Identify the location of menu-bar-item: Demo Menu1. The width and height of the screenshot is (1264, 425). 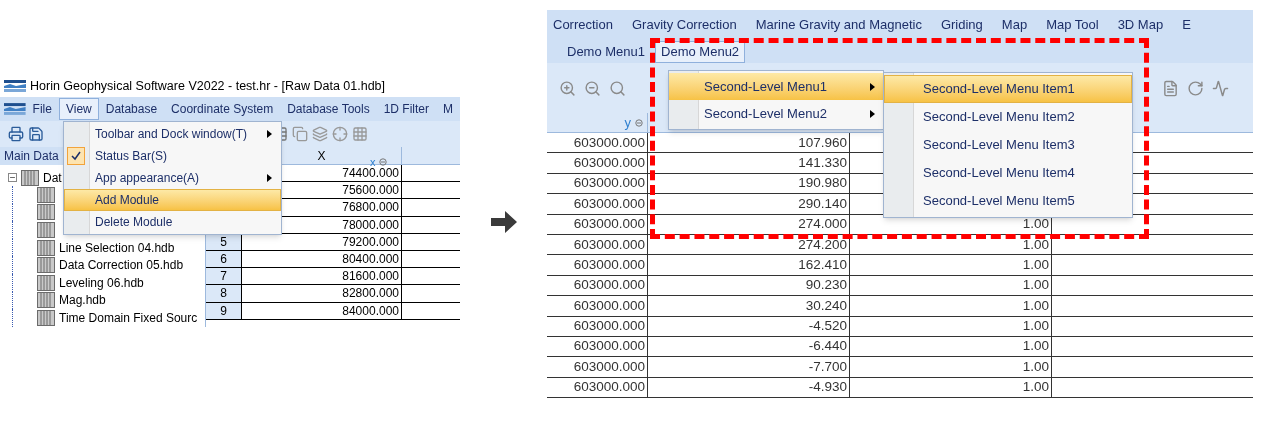
(606, 52).